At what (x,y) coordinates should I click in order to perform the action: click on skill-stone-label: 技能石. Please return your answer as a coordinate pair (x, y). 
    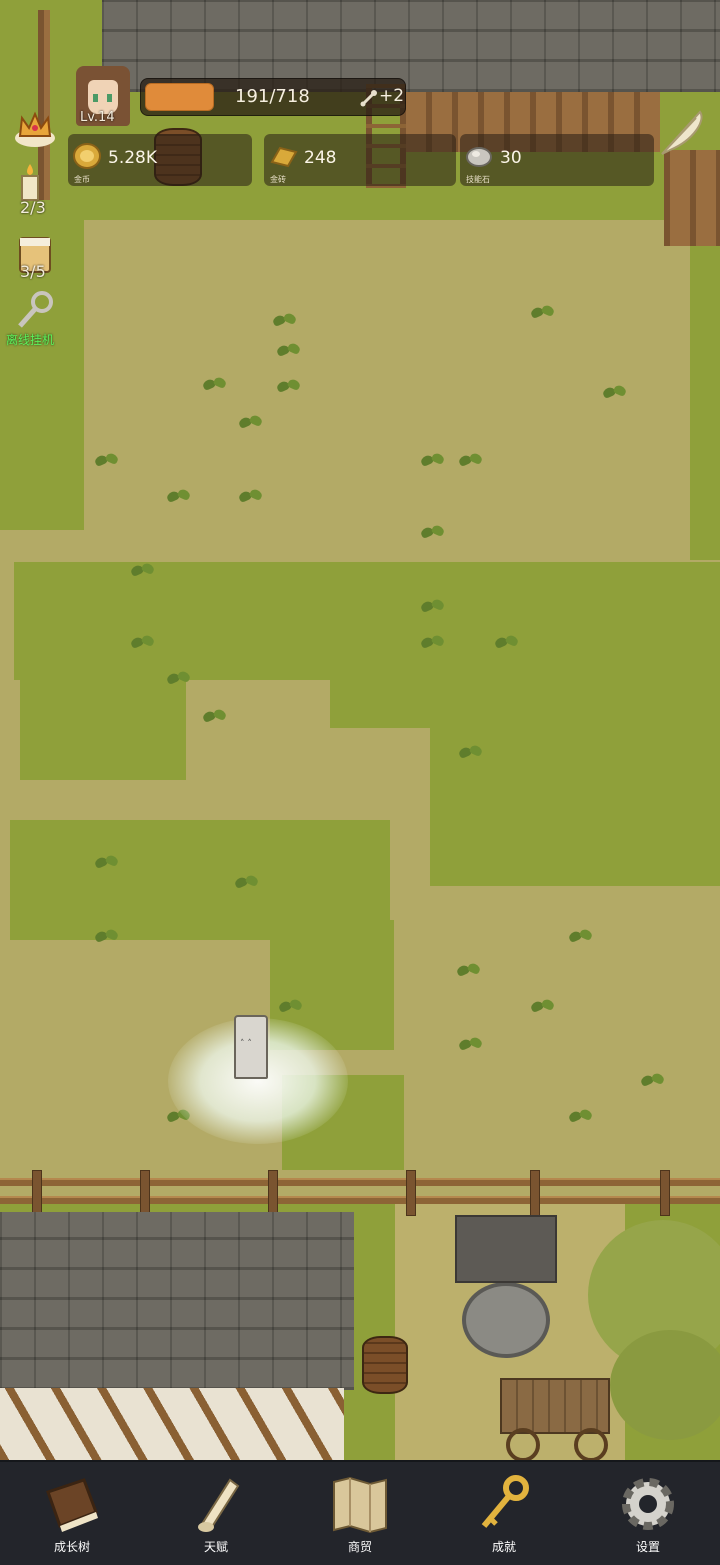
    Looking at the image, I should click on (478, 179).